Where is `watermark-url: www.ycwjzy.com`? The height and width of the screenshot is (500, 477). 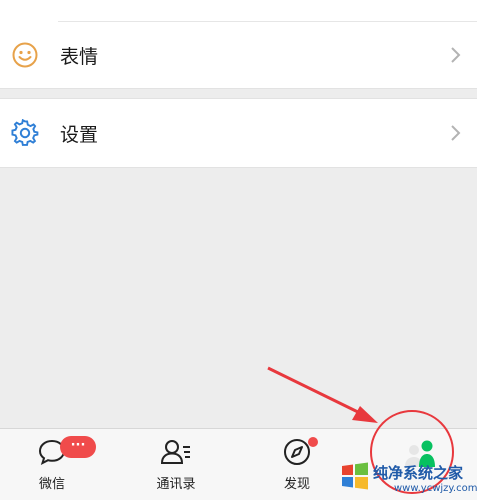
watermark-url: www.ycwjzy.com is located at coordinates (435, 488).